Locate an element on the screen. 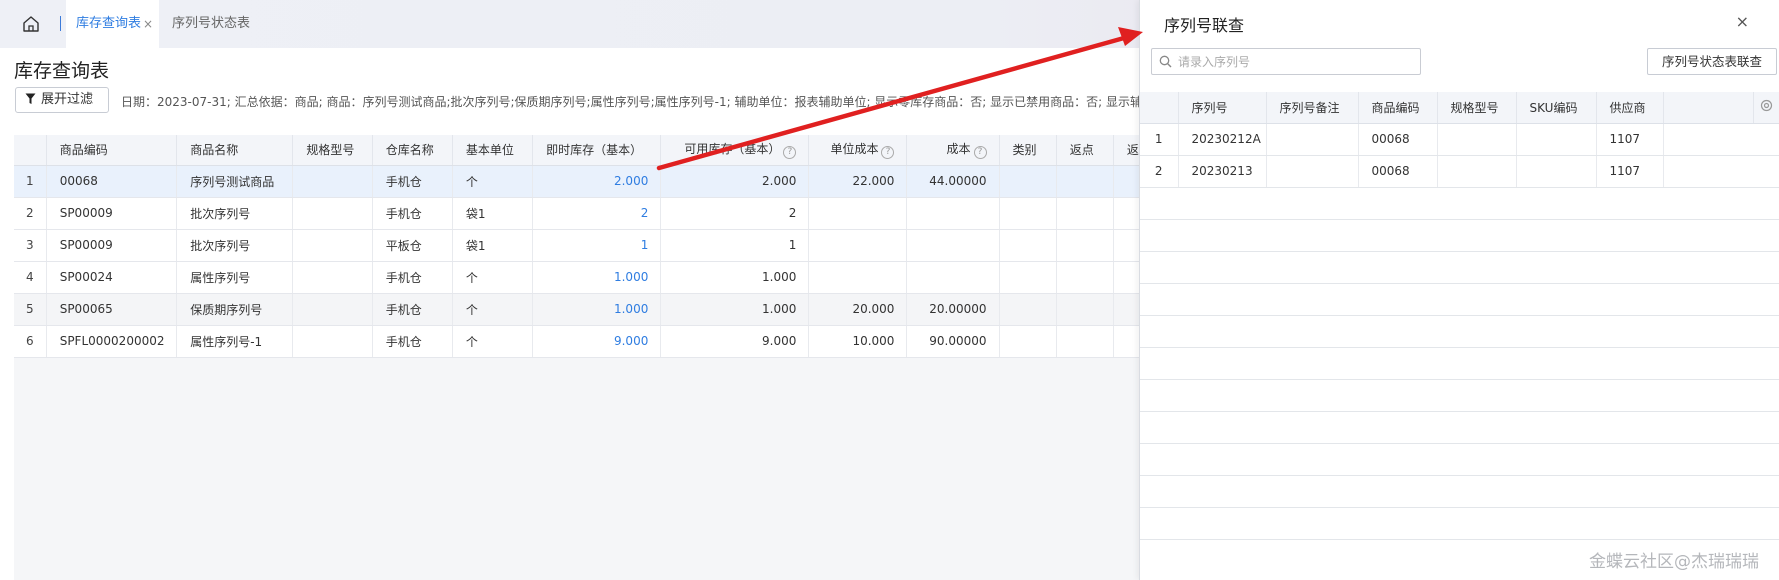 This screenshot has width=1779, height=580. serial-grid-header-row: 序列号 序列号备注 商品编码 规格型号 SKU编码 供应商 is located at coordinates (1459, 108).